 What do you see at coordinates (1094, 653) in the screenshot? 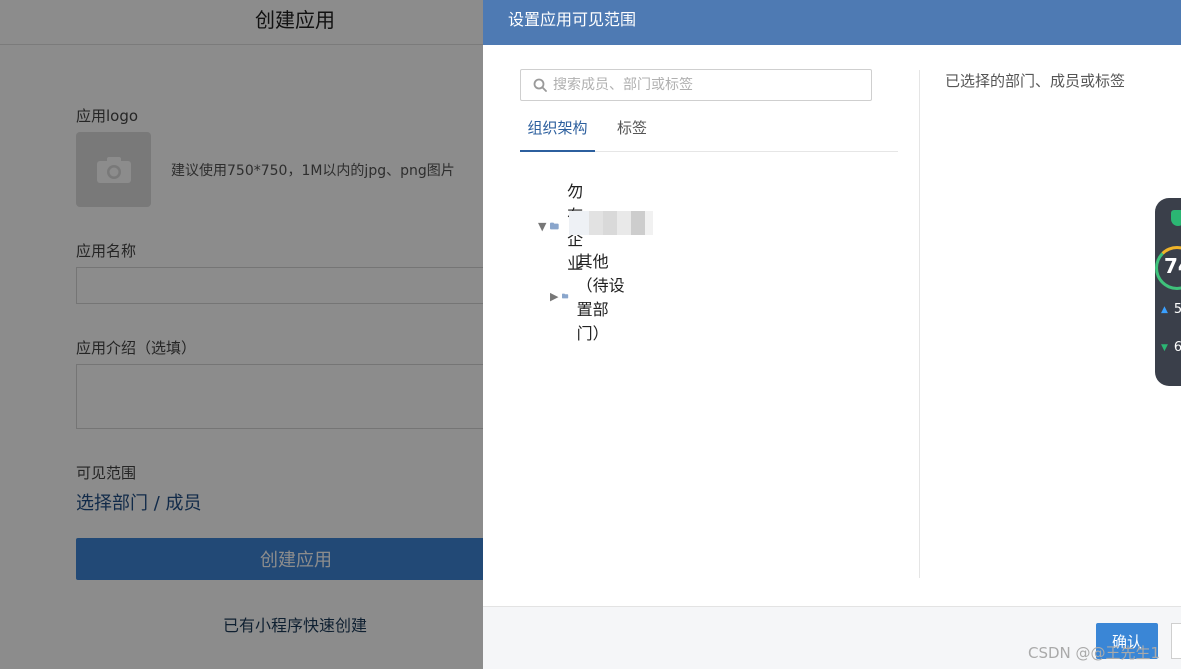
I see `watermark: CSDN @@王先生1` at bounding box center [1094, 653].